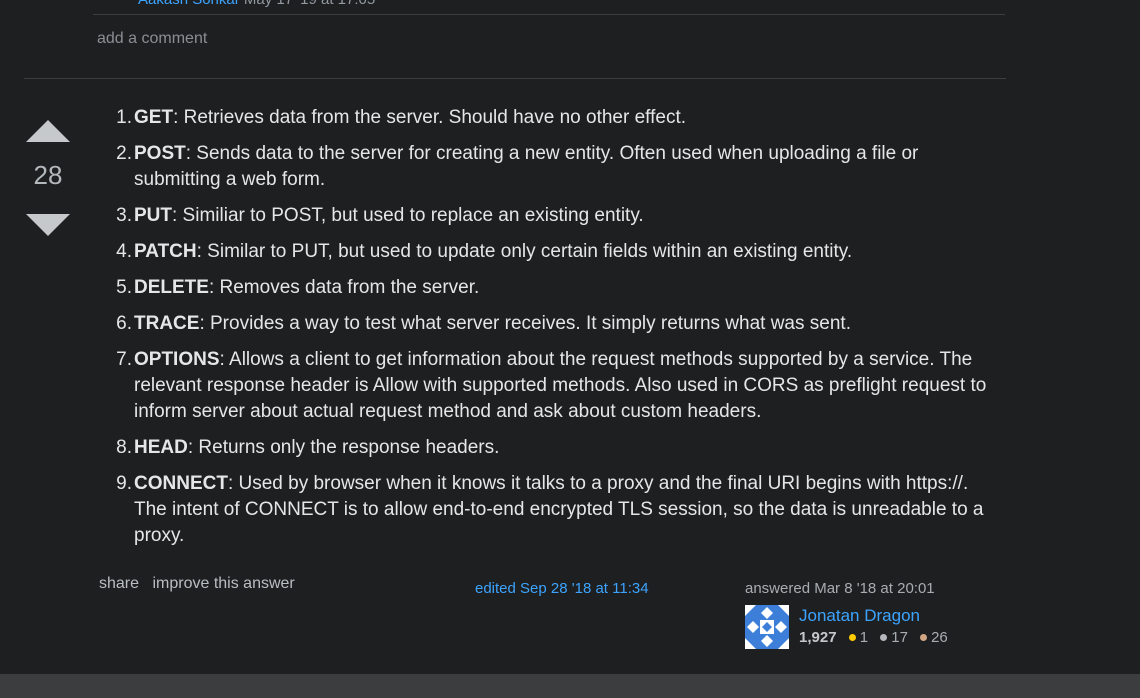 The image size is (1140, 698). I want to click on method-description: : Removes data from the server., so click(344, 287).